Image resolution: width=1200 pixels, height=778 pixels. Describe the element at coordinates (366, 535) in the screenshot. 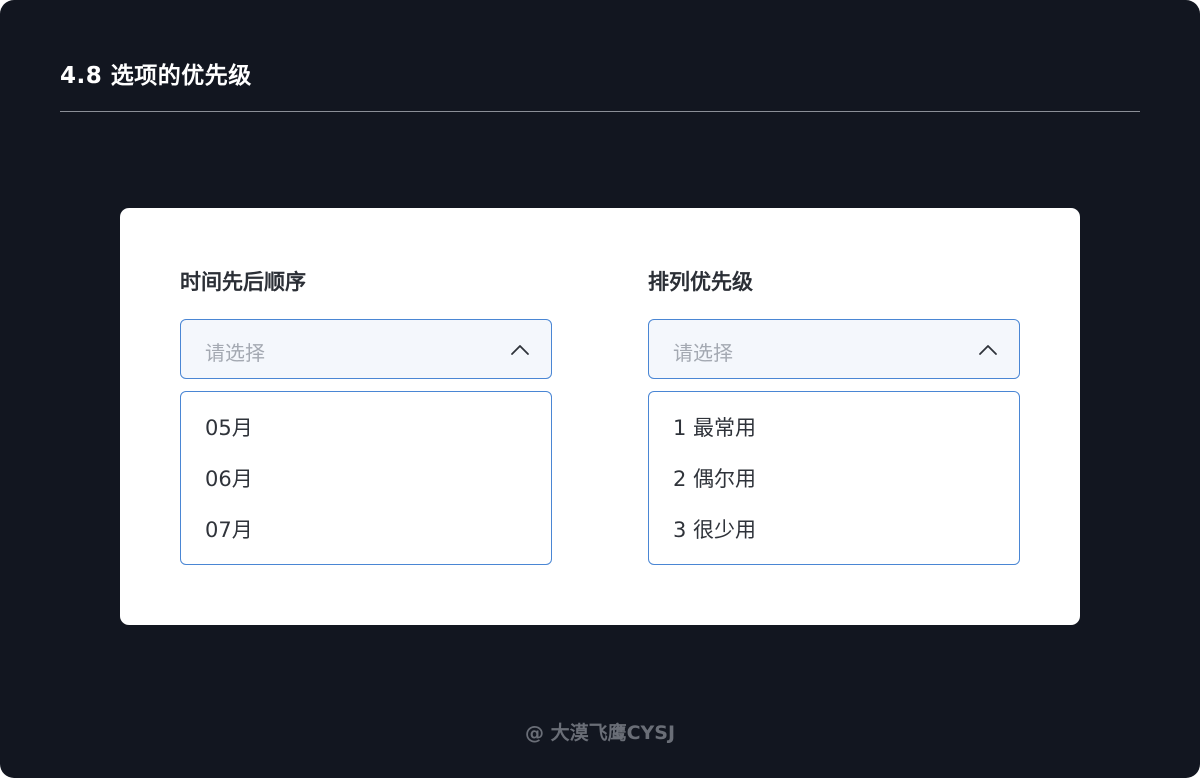

I see `dropdown-option: 07月` at that location.